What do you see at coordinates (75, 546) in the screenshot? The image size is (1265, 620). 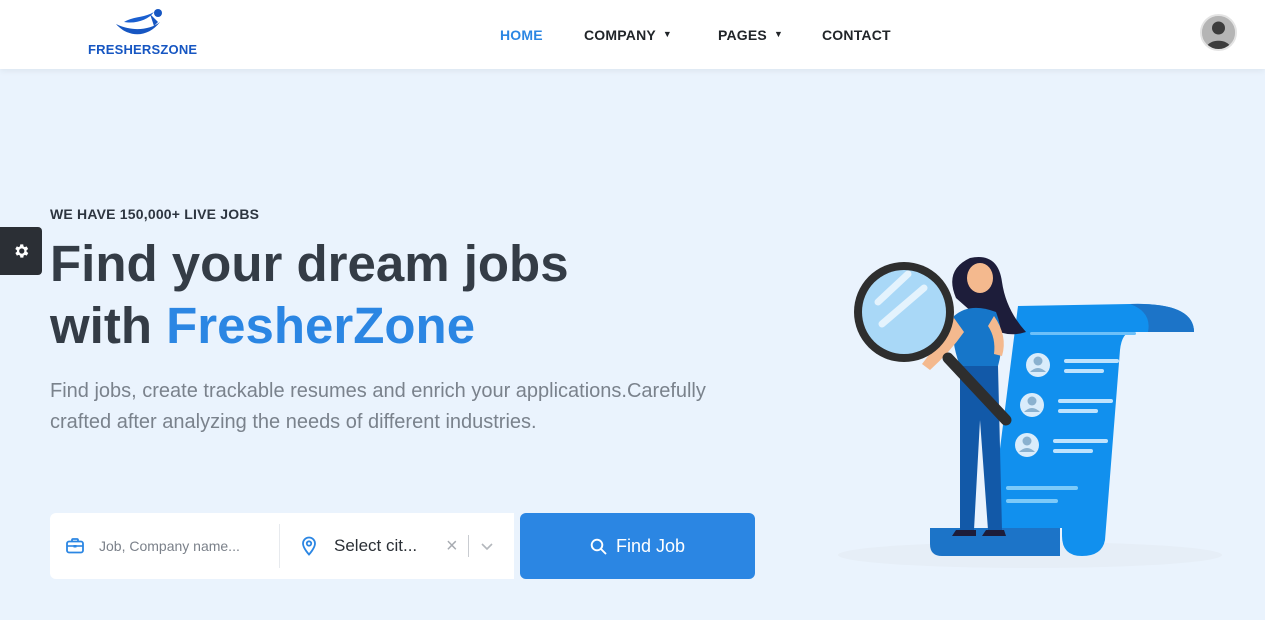 I see `briefcase-icon` at bounding box center [75, 546].